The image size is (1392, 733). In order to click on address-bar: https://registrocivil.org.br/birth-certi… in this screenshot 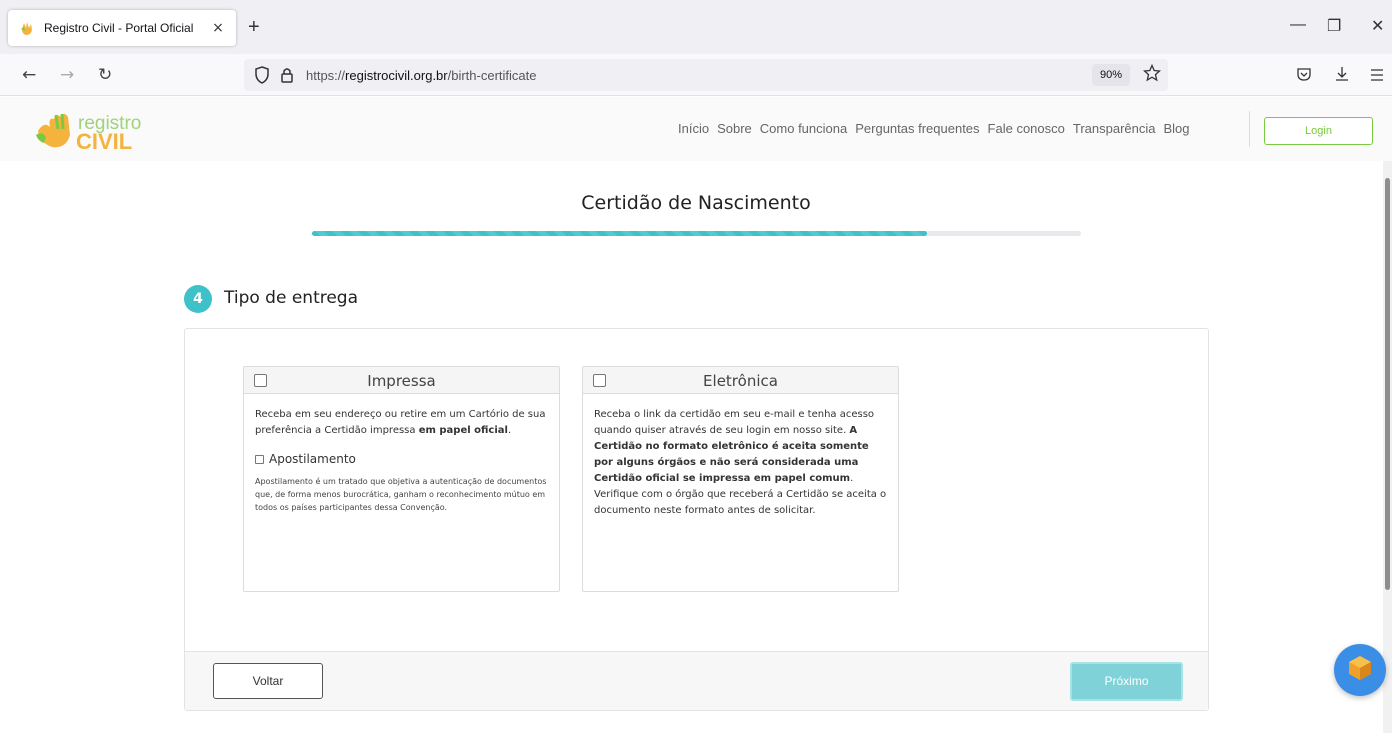, I will do `click(706, 75)`.